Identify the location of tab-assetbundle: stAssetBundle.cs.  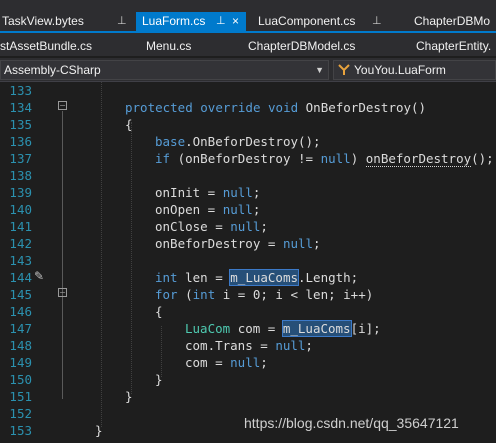
(65, 46).